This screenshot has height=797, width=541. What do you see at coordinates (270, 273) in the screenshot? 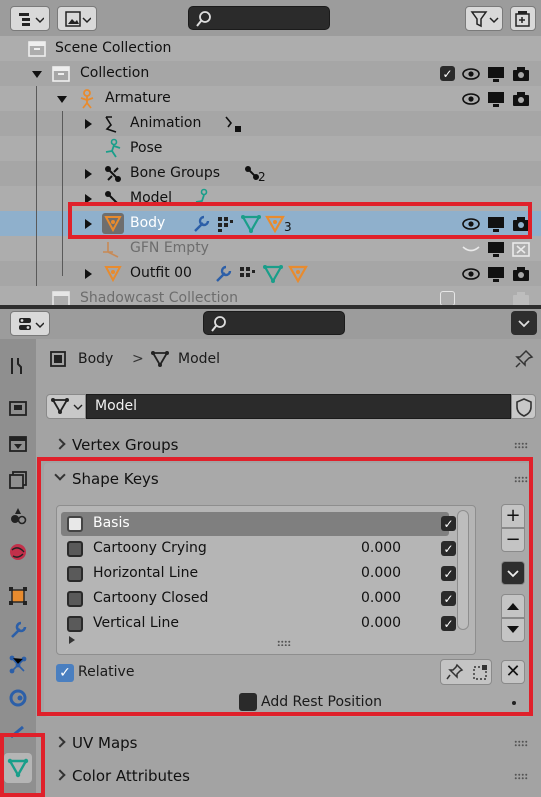
I see `tree-row-outfit: Outfit 00` at bounding box center [270, 273].